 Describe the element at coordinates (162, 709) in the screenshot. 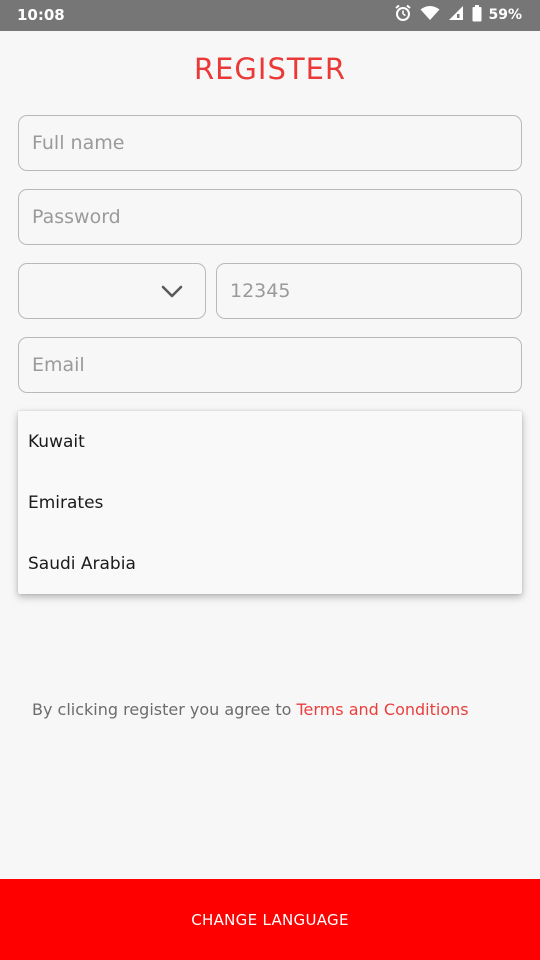

I see `terms-prefix: By clicking register you agree to` at that location.